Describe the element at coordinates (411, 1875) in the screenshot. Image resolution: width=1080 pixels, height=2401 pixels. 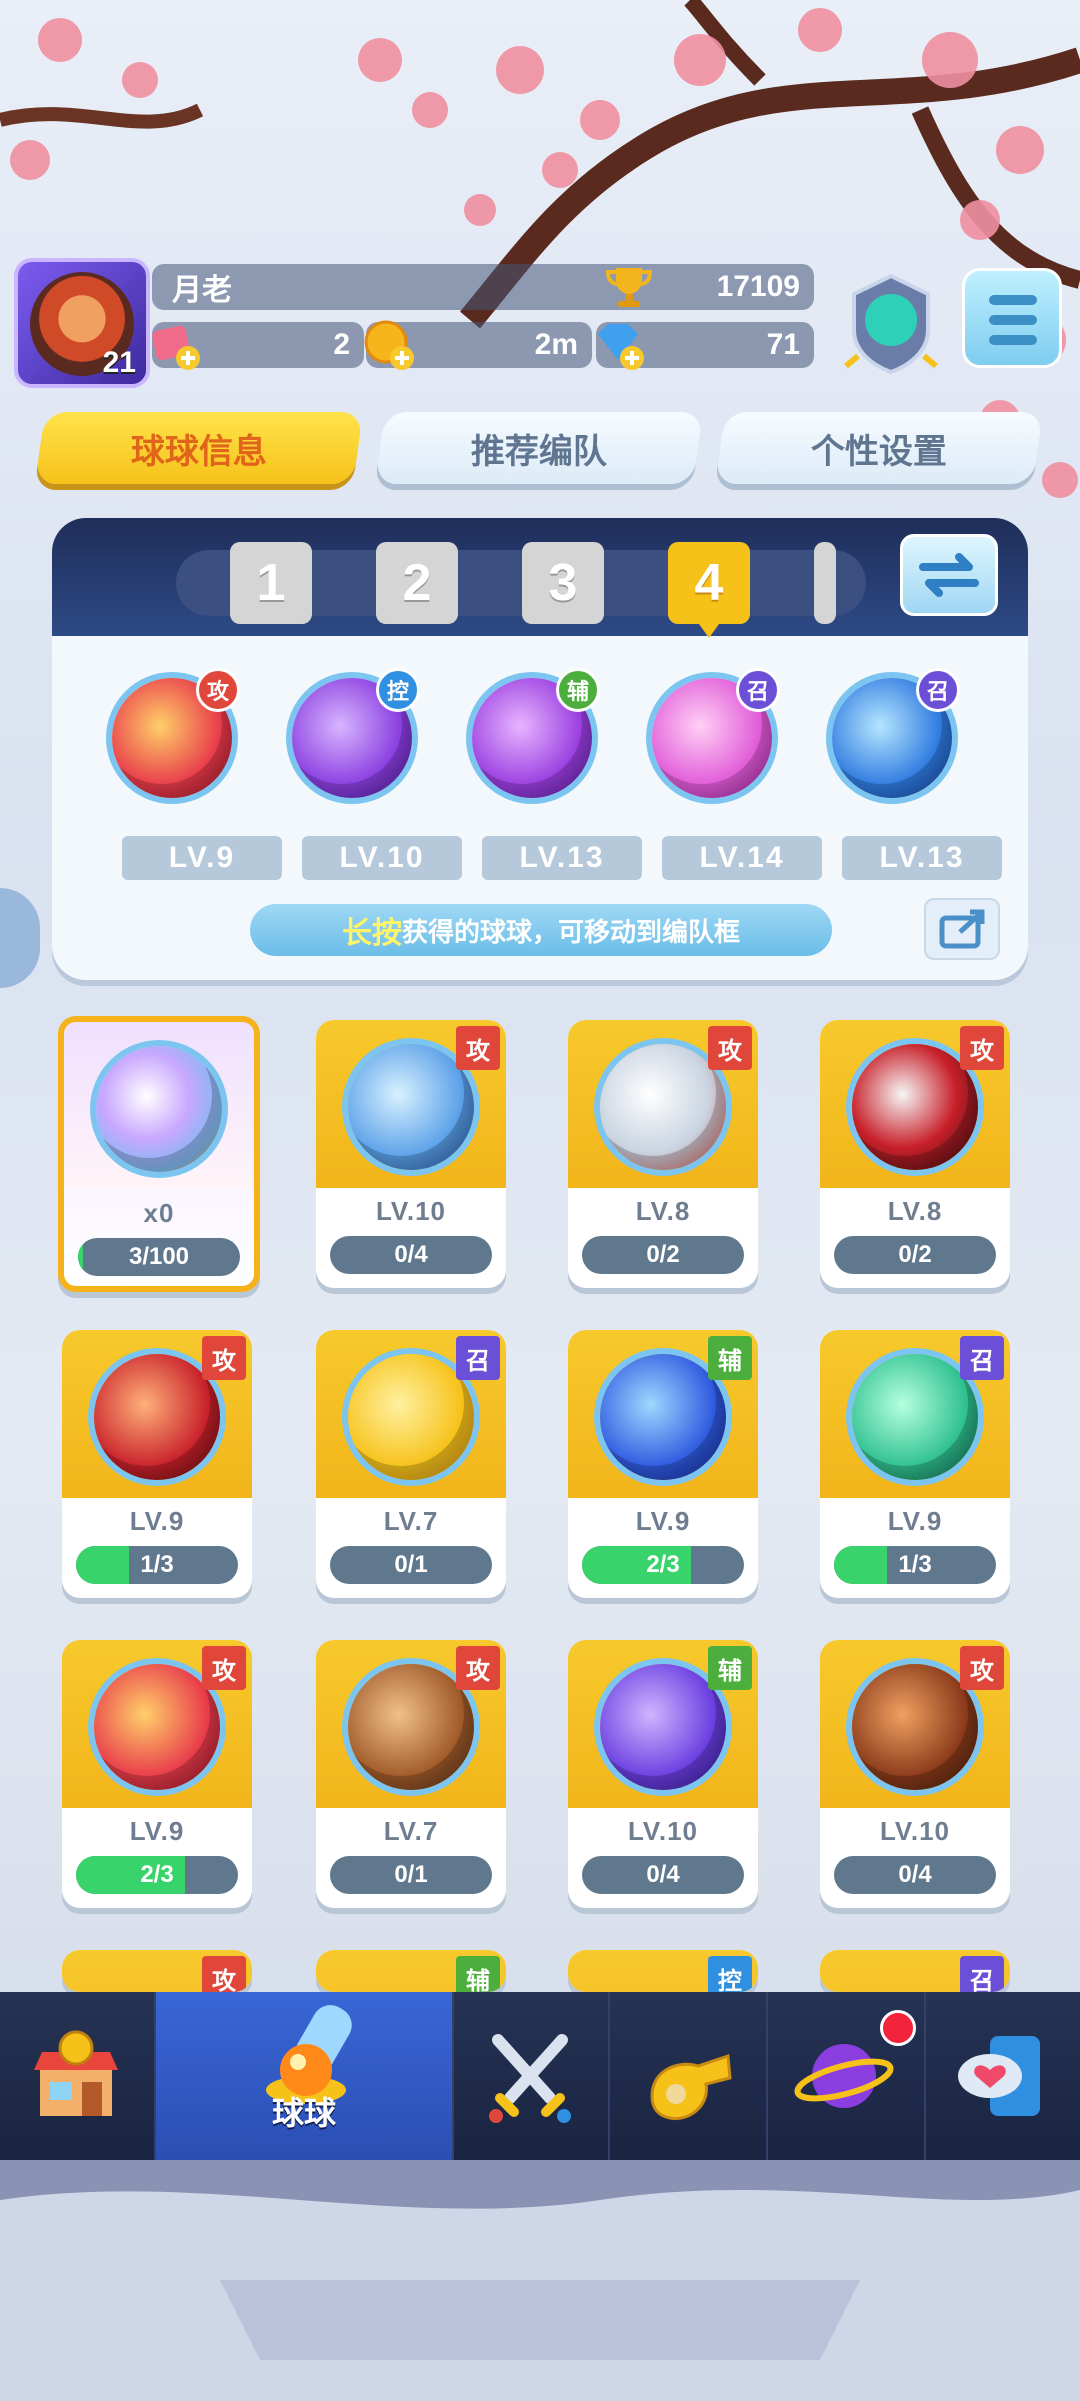
I see `upgrade-progress-bar: 0/1` at that location.